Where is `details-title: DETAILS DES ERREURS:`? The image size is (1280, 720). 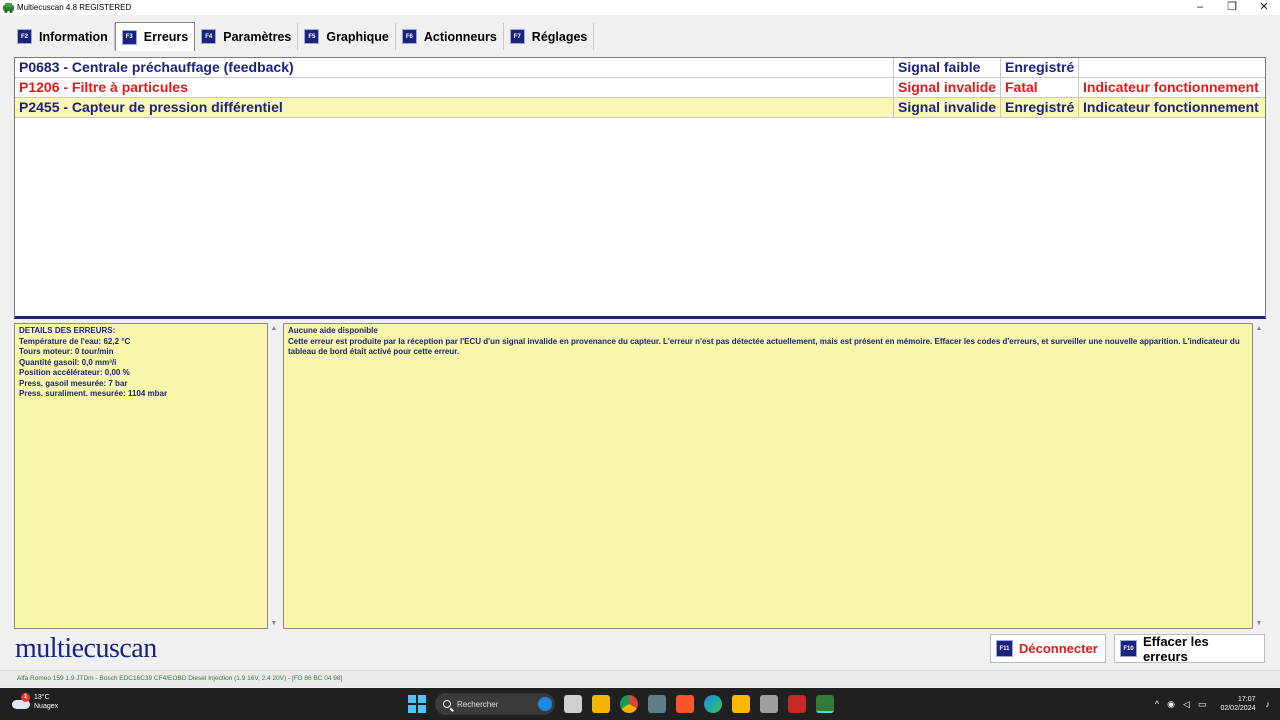
details-title: DETAILS DES ERREURS: is located at coordinates (67, 330).